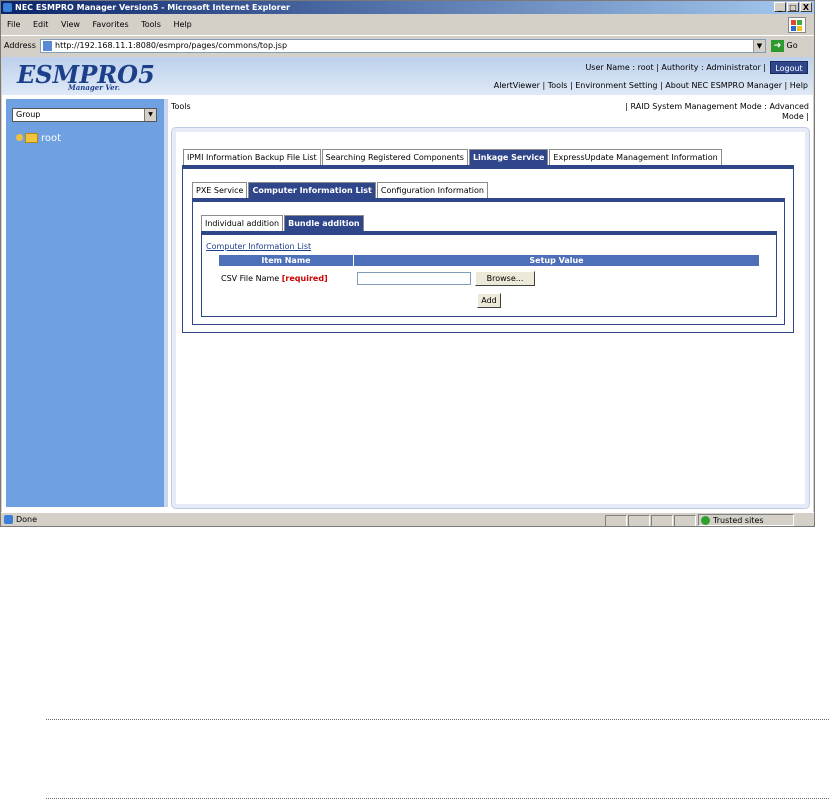 This screenshot has width=833, height=806. What do you see at coordinates (84, 115) in the screenshot?
I see `group-select: Group ▼` at bounding box center [84, 115].